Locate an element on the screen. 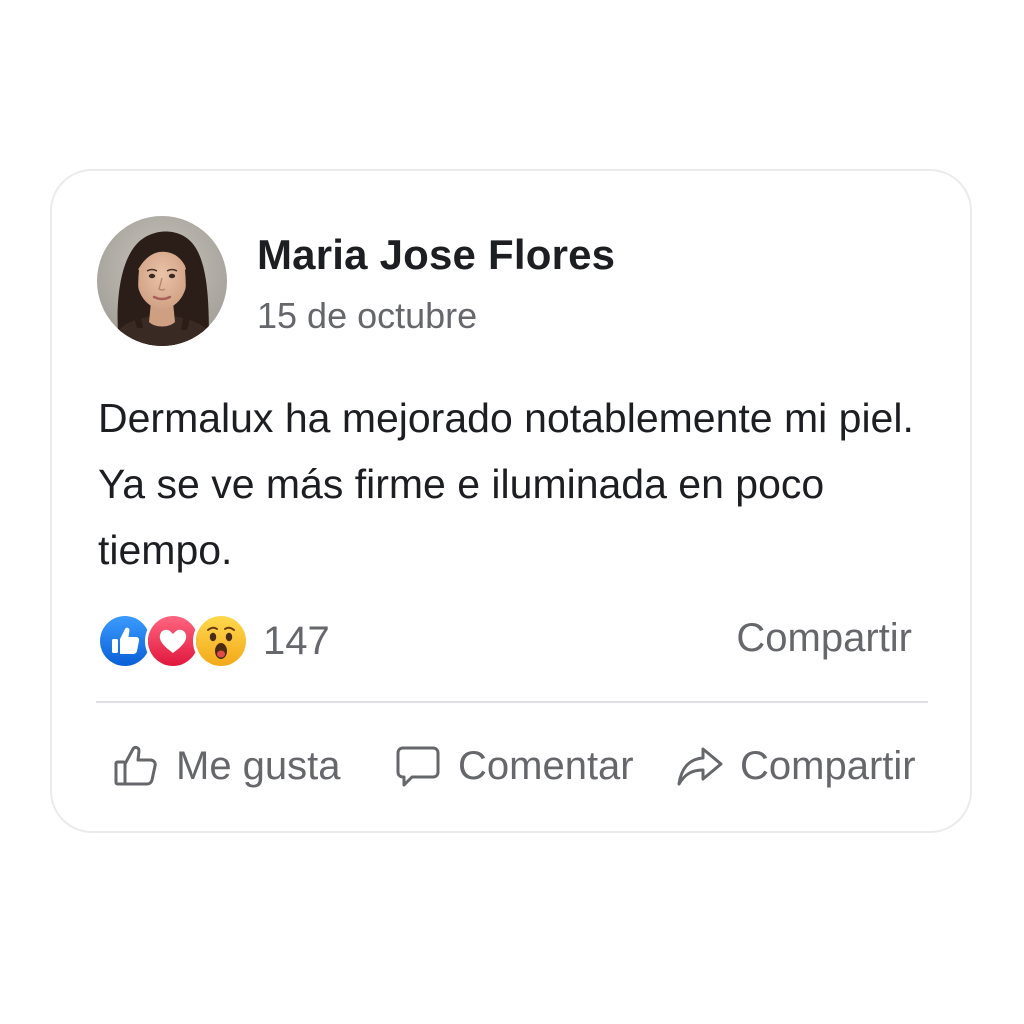 The width and height of the screenshot is (1024, 1024). post-date: 15 de octubre is located at coordinates (367, 316).